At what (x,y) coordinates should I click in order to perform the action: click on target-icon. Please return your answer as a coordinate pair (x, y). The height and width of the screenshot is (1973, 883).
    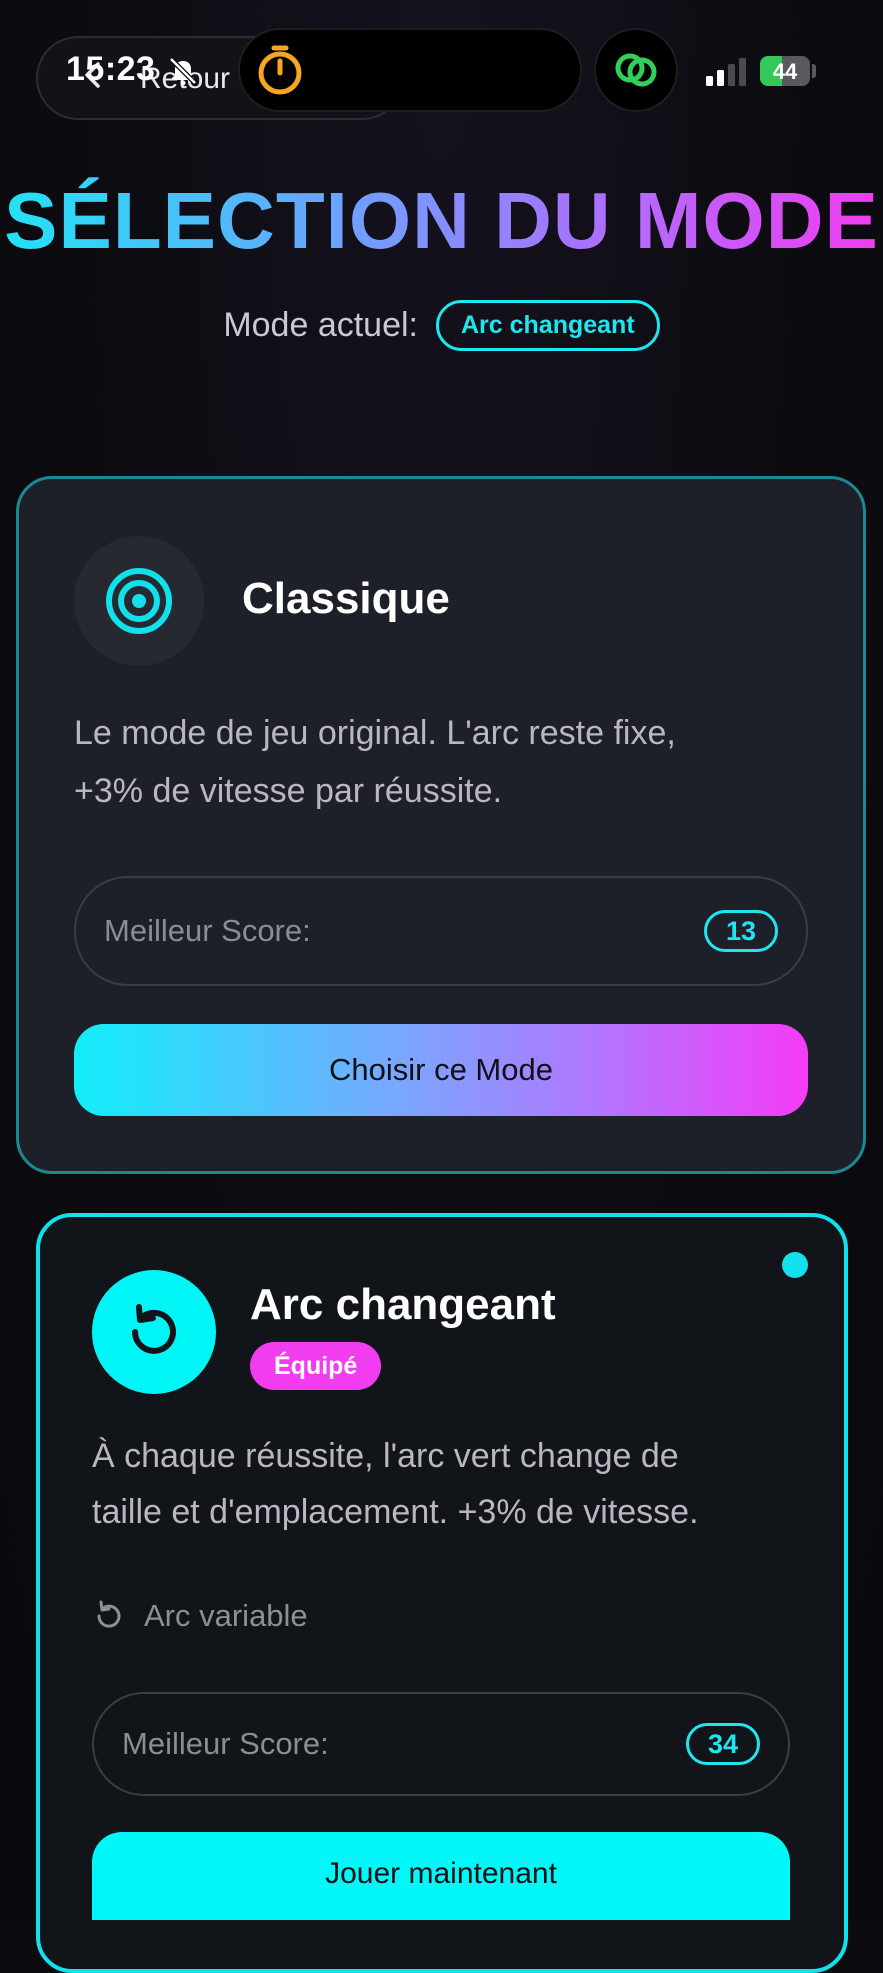
    Looking at the image, I should click on (139, 601).